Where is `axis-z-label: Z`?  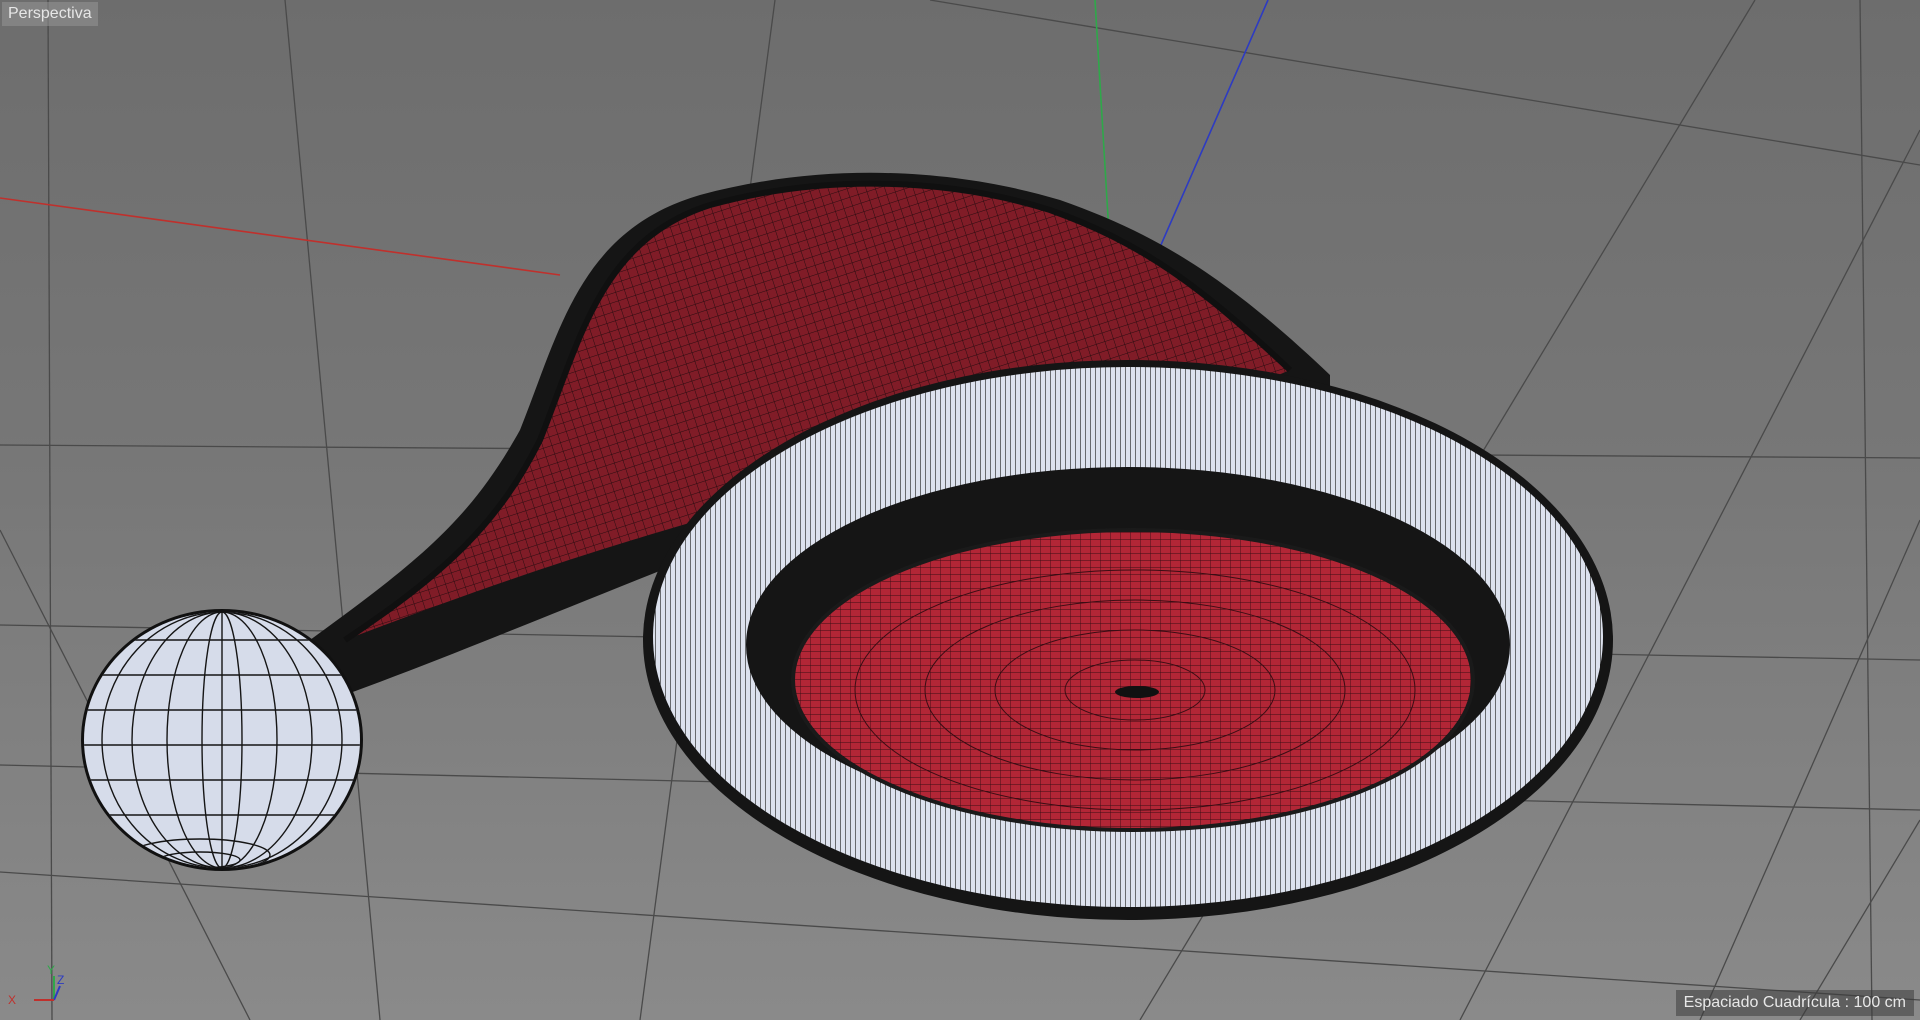 axis-z-label: Z is located at coordinates (60, 980).